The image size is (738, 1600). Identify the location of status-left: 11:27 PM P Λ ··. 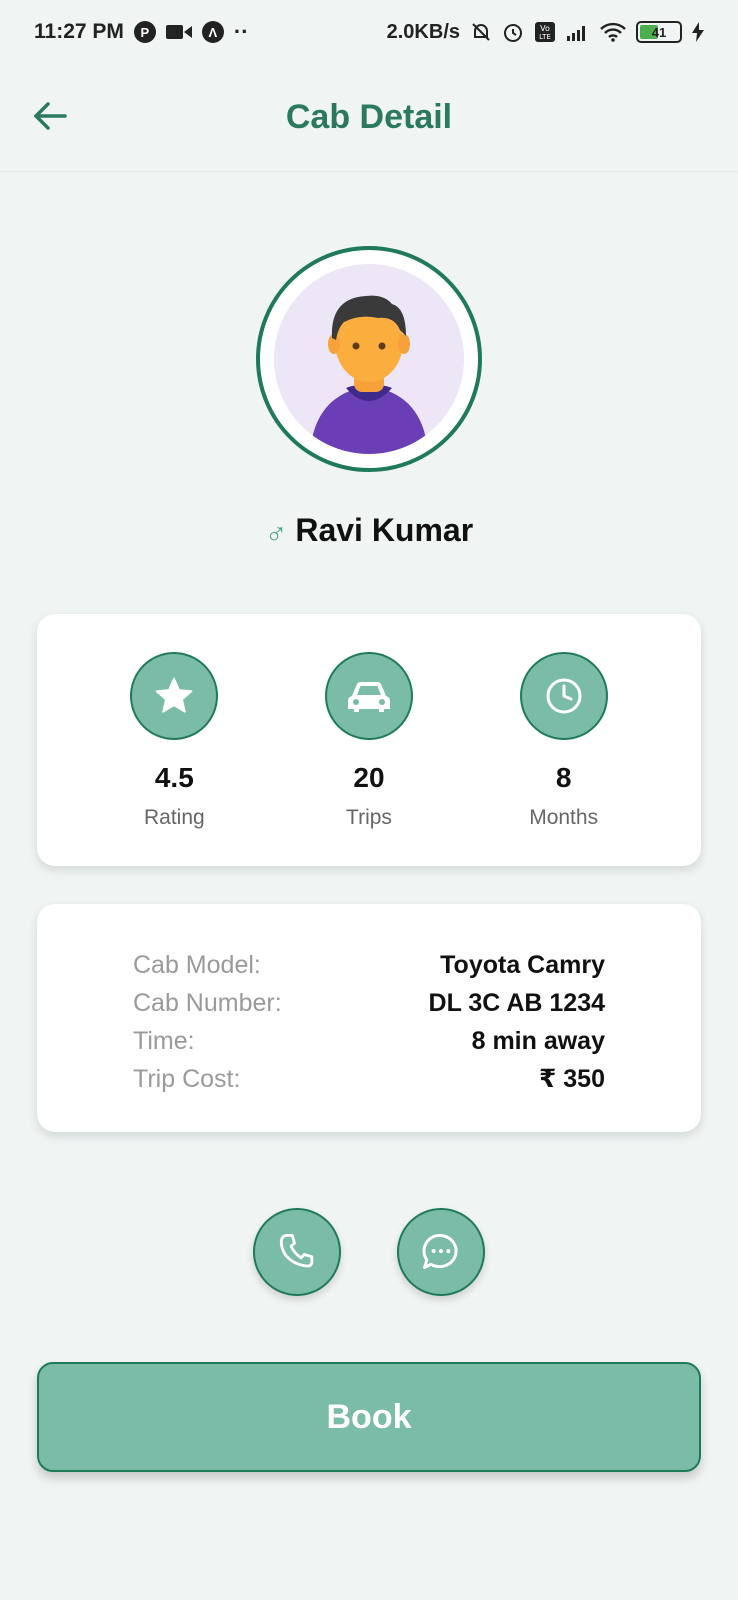
(141, 32).